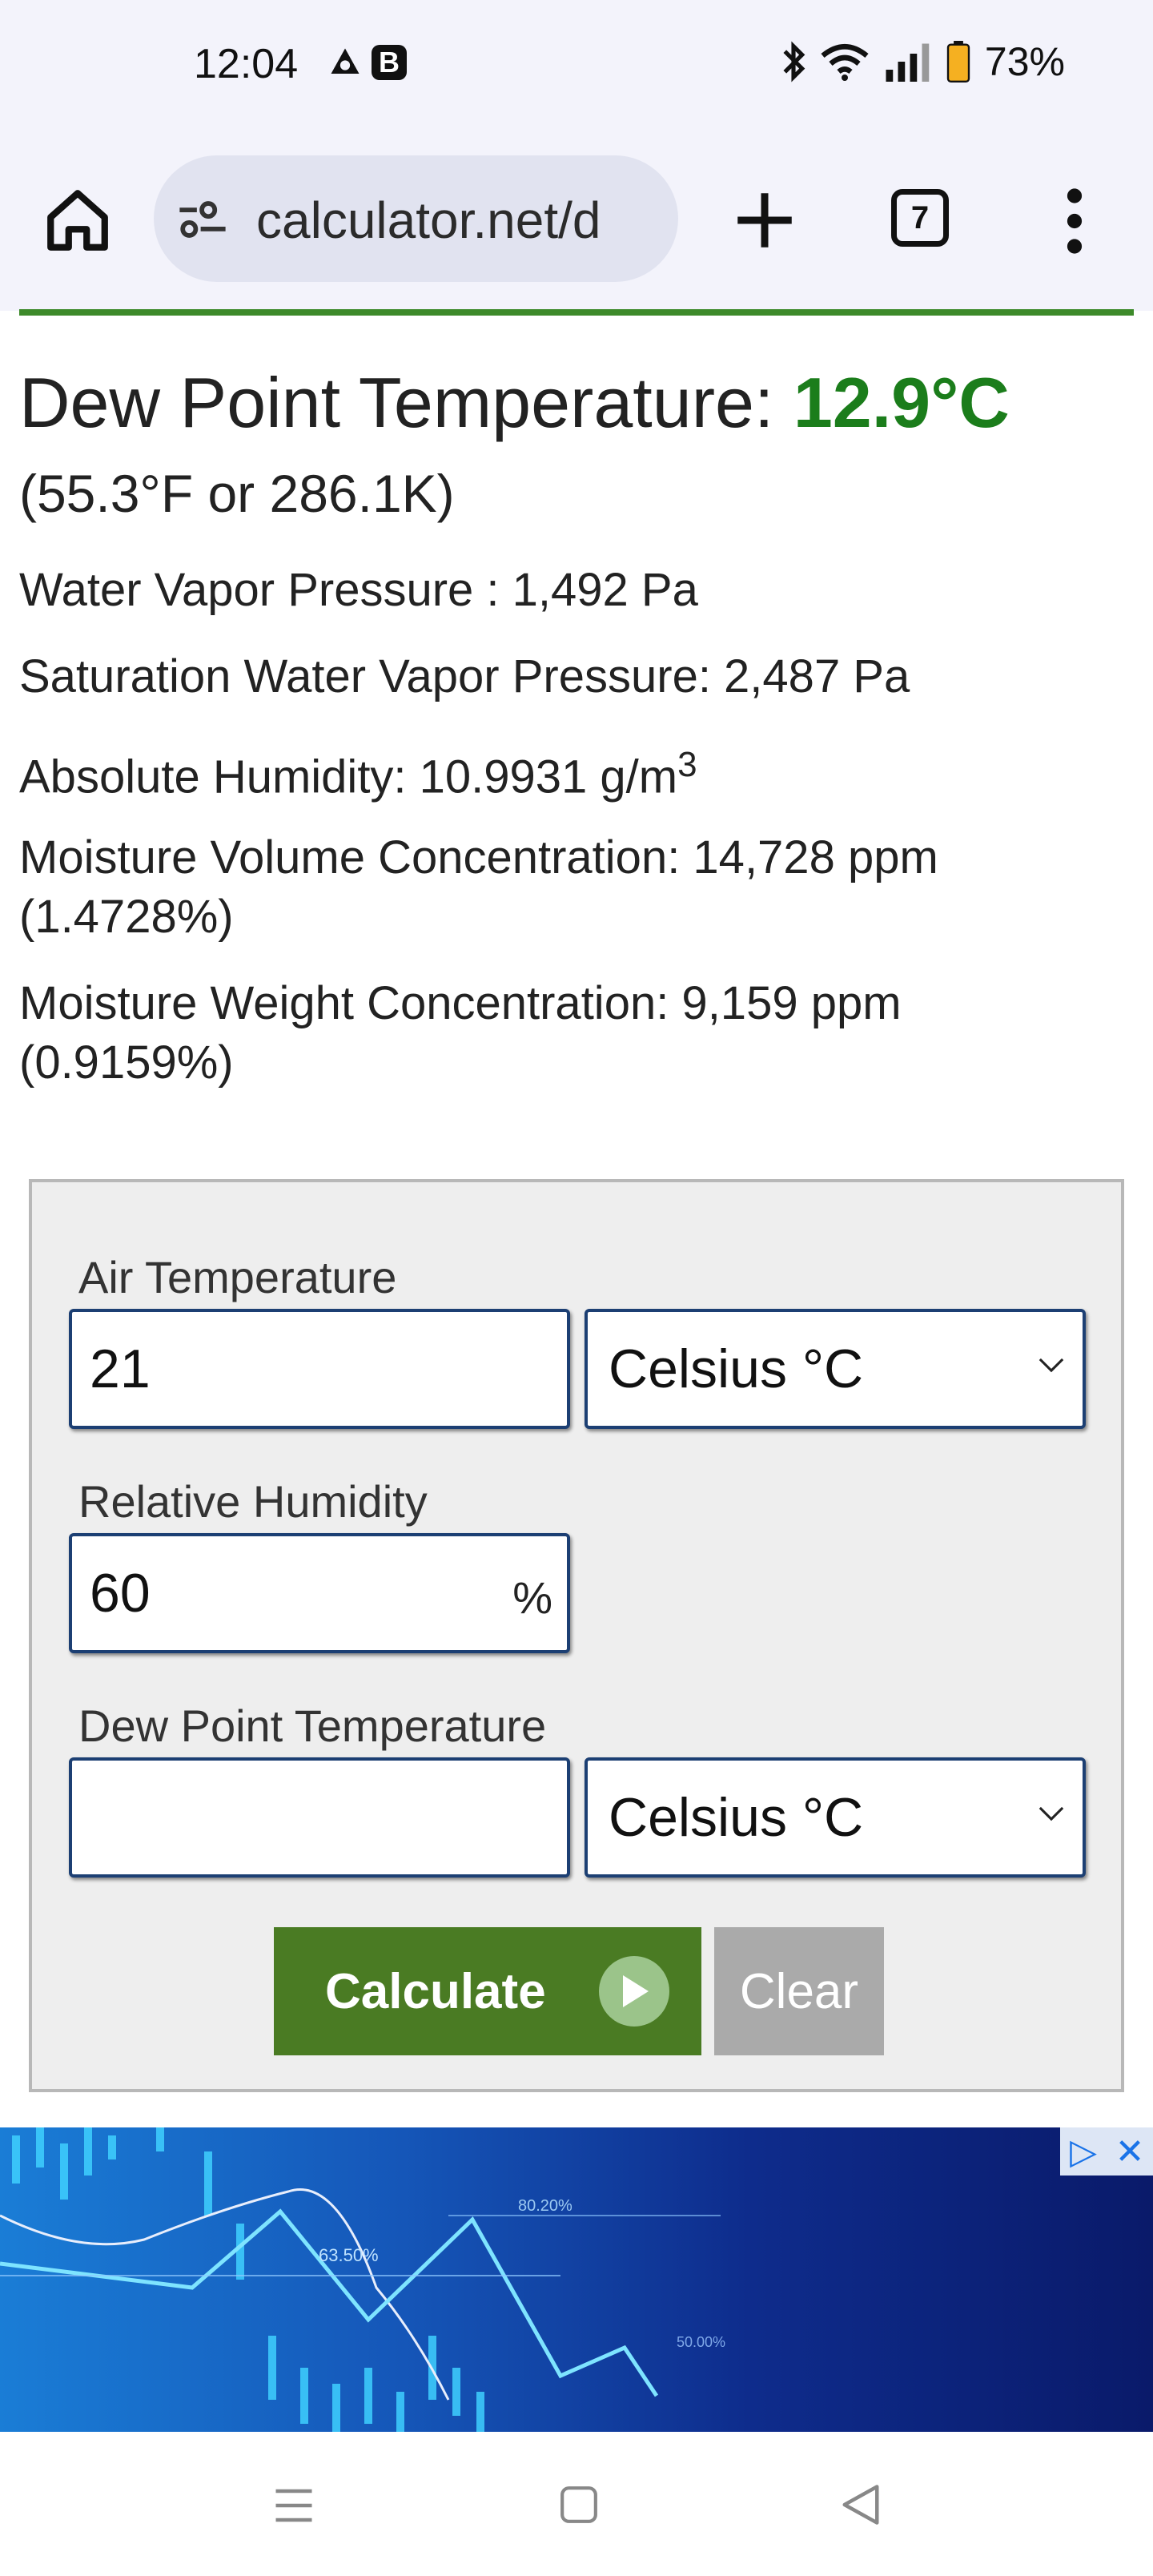 Image resolution: width=1153 pixels, height=2576 pixels. What do you see at coordinates (576, 312) in the screenshot?
I see `page-divider` at bounding box center [576, 312].